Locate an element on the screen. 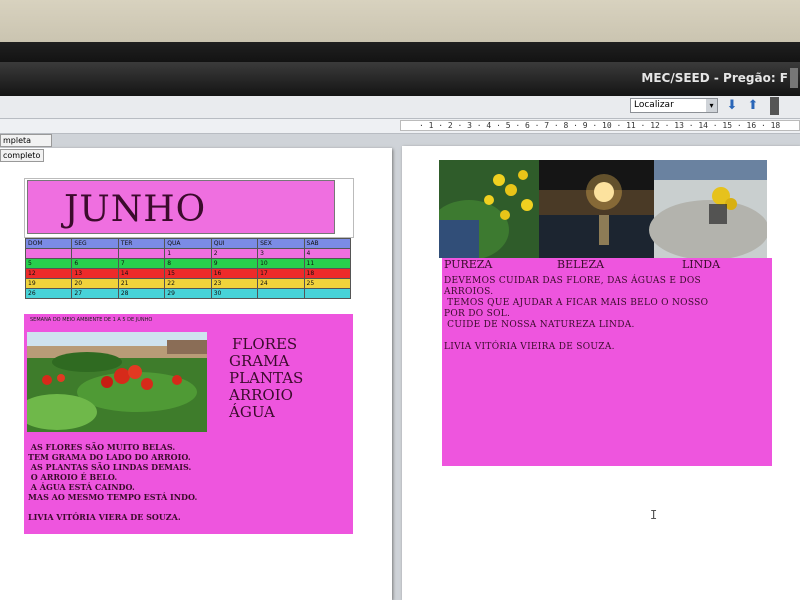 The width and height of the screenshot is (800, 600). calendar-day-cell: 16 is located at coordinates (234, 273).